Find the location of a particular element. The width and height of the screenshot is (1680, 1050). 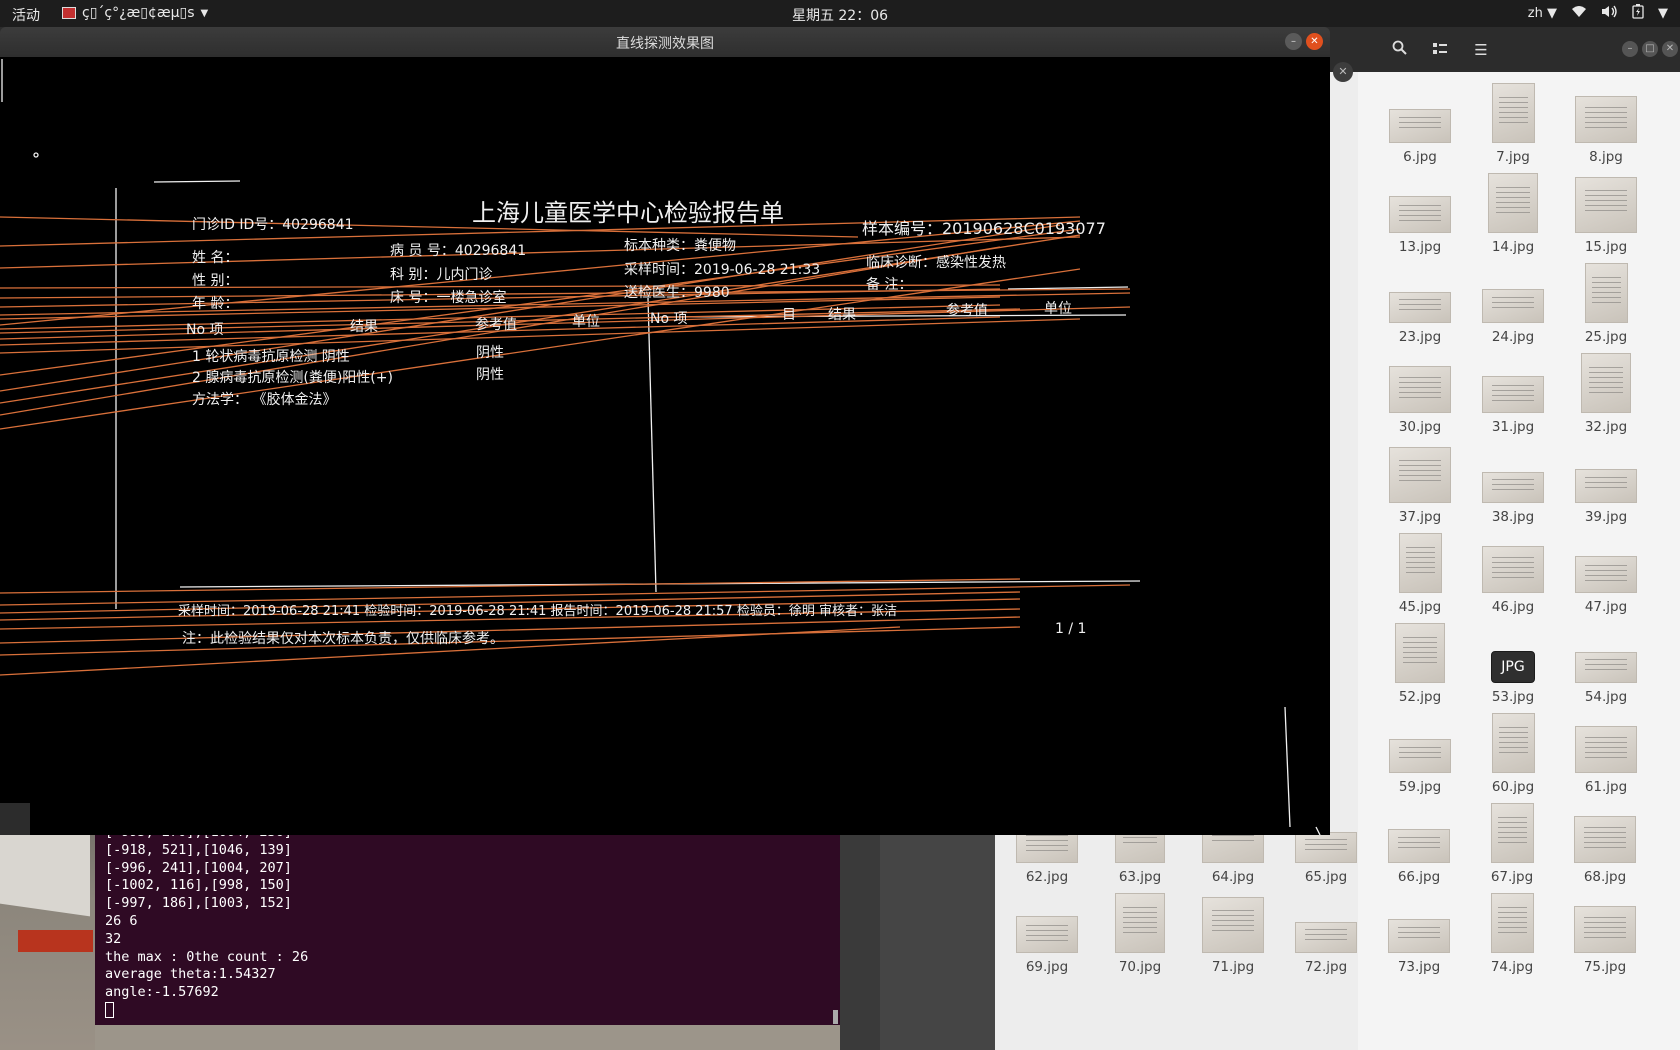

file-item: 68.jpg is located at coordinates (1605, 842).